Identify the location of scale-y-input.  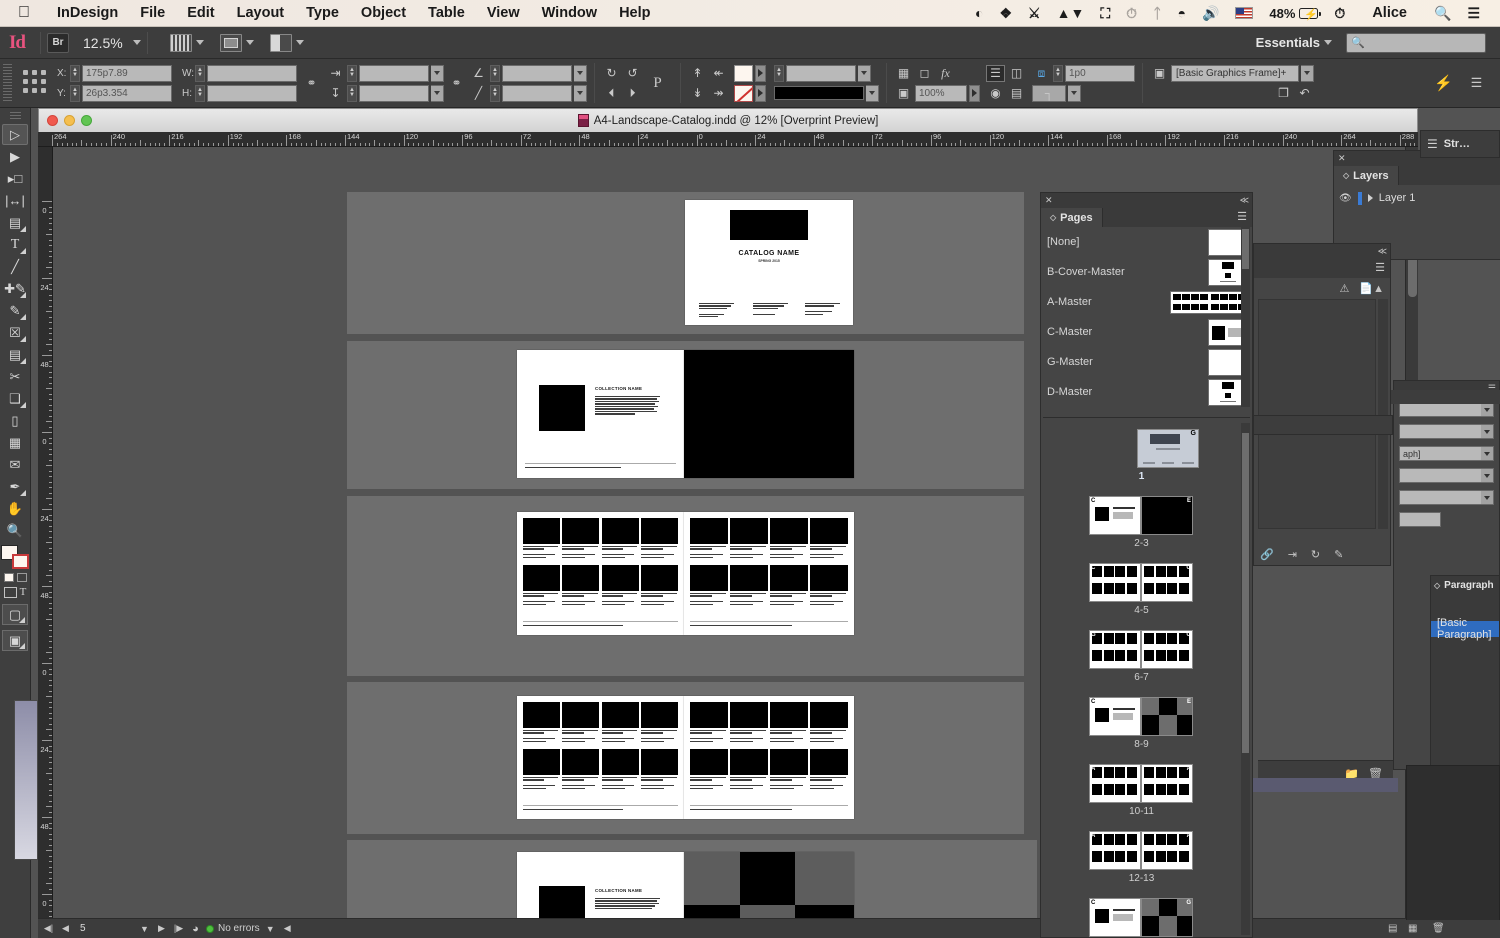
(394, 93).